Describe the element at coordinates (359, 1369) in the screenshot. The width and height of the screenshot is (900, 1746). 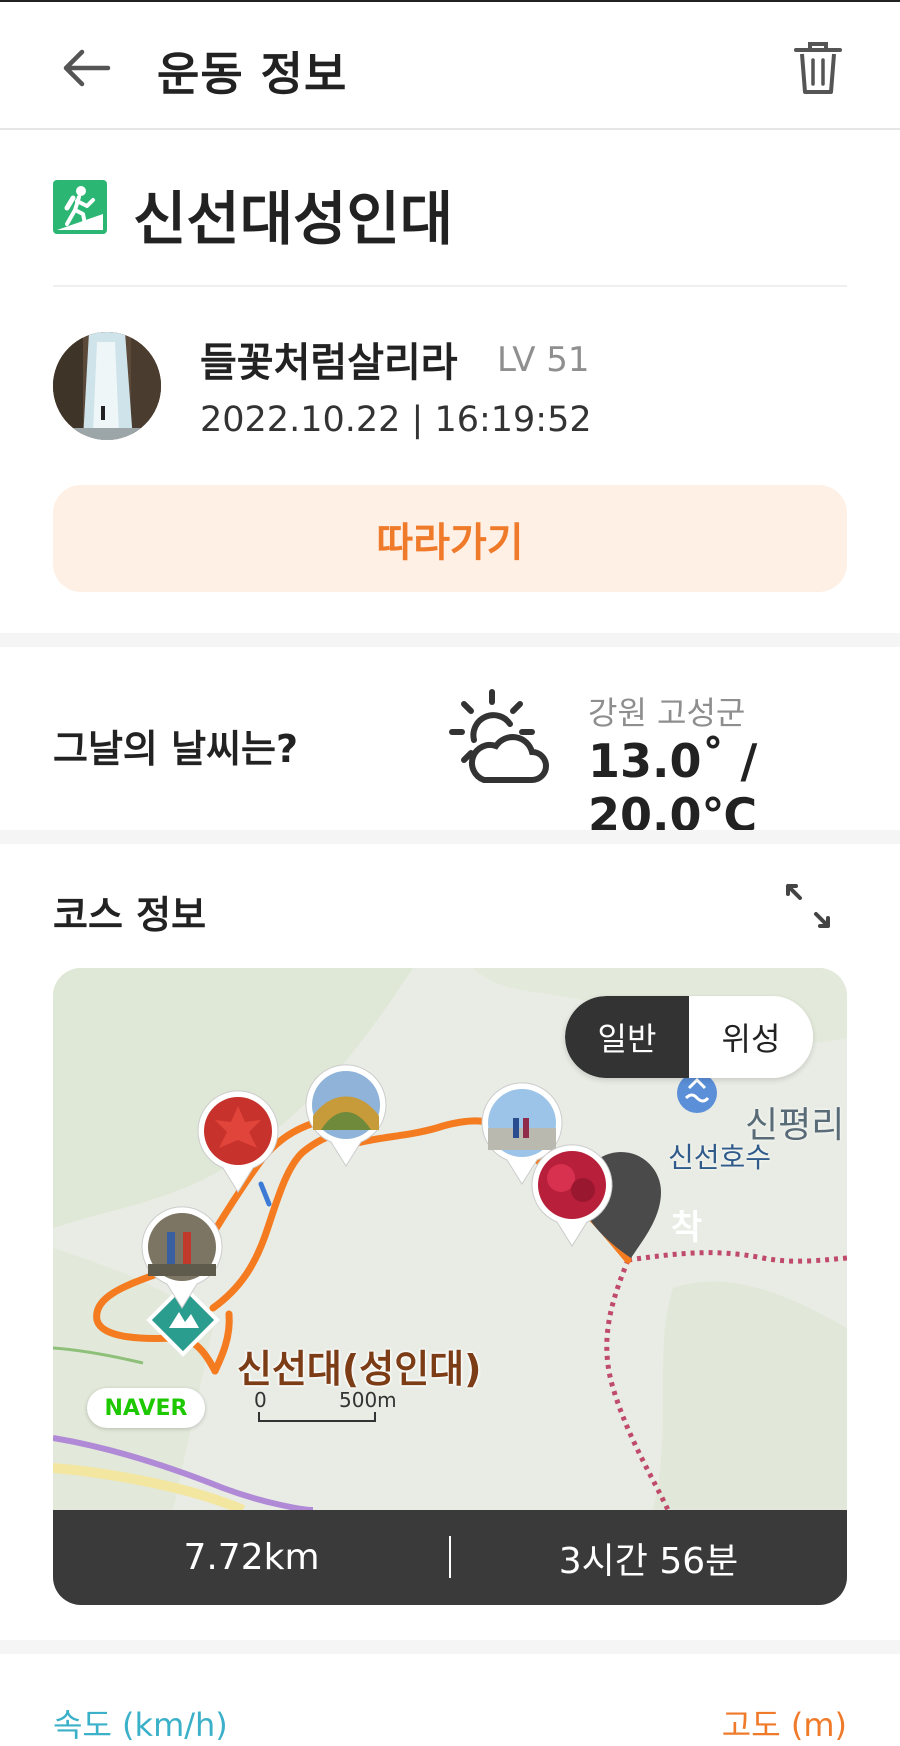
I see `map-summit-label: 신선대(성인대)` at that location.